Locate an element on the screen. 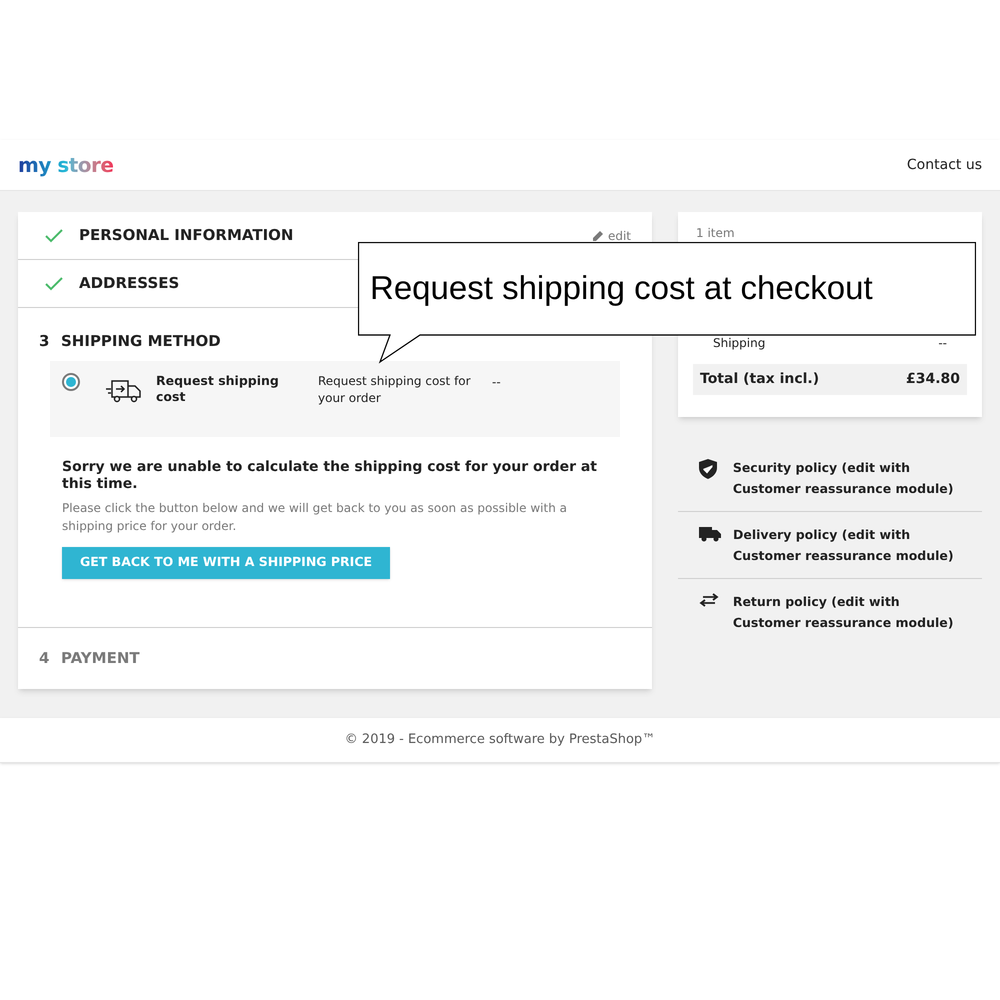 This screenshot has height=1000, width=1000. shipping-value: -- is located at coordinates (942, 343).